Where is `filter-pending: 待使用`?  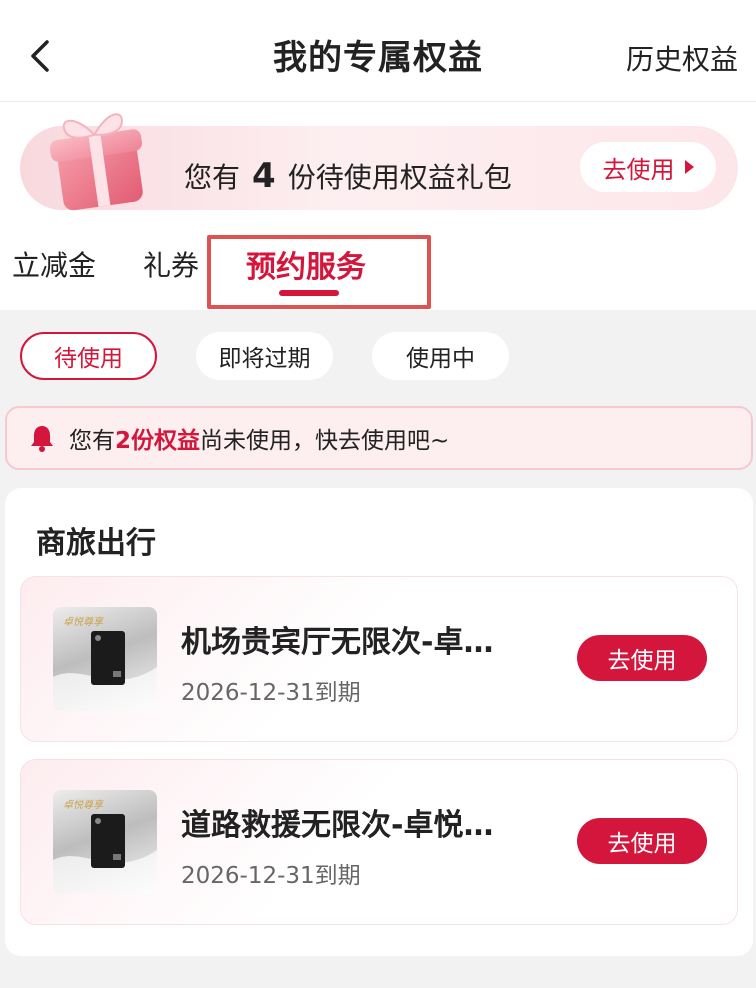 filter-pending: 待使用 is located at coordinates (88, 356).